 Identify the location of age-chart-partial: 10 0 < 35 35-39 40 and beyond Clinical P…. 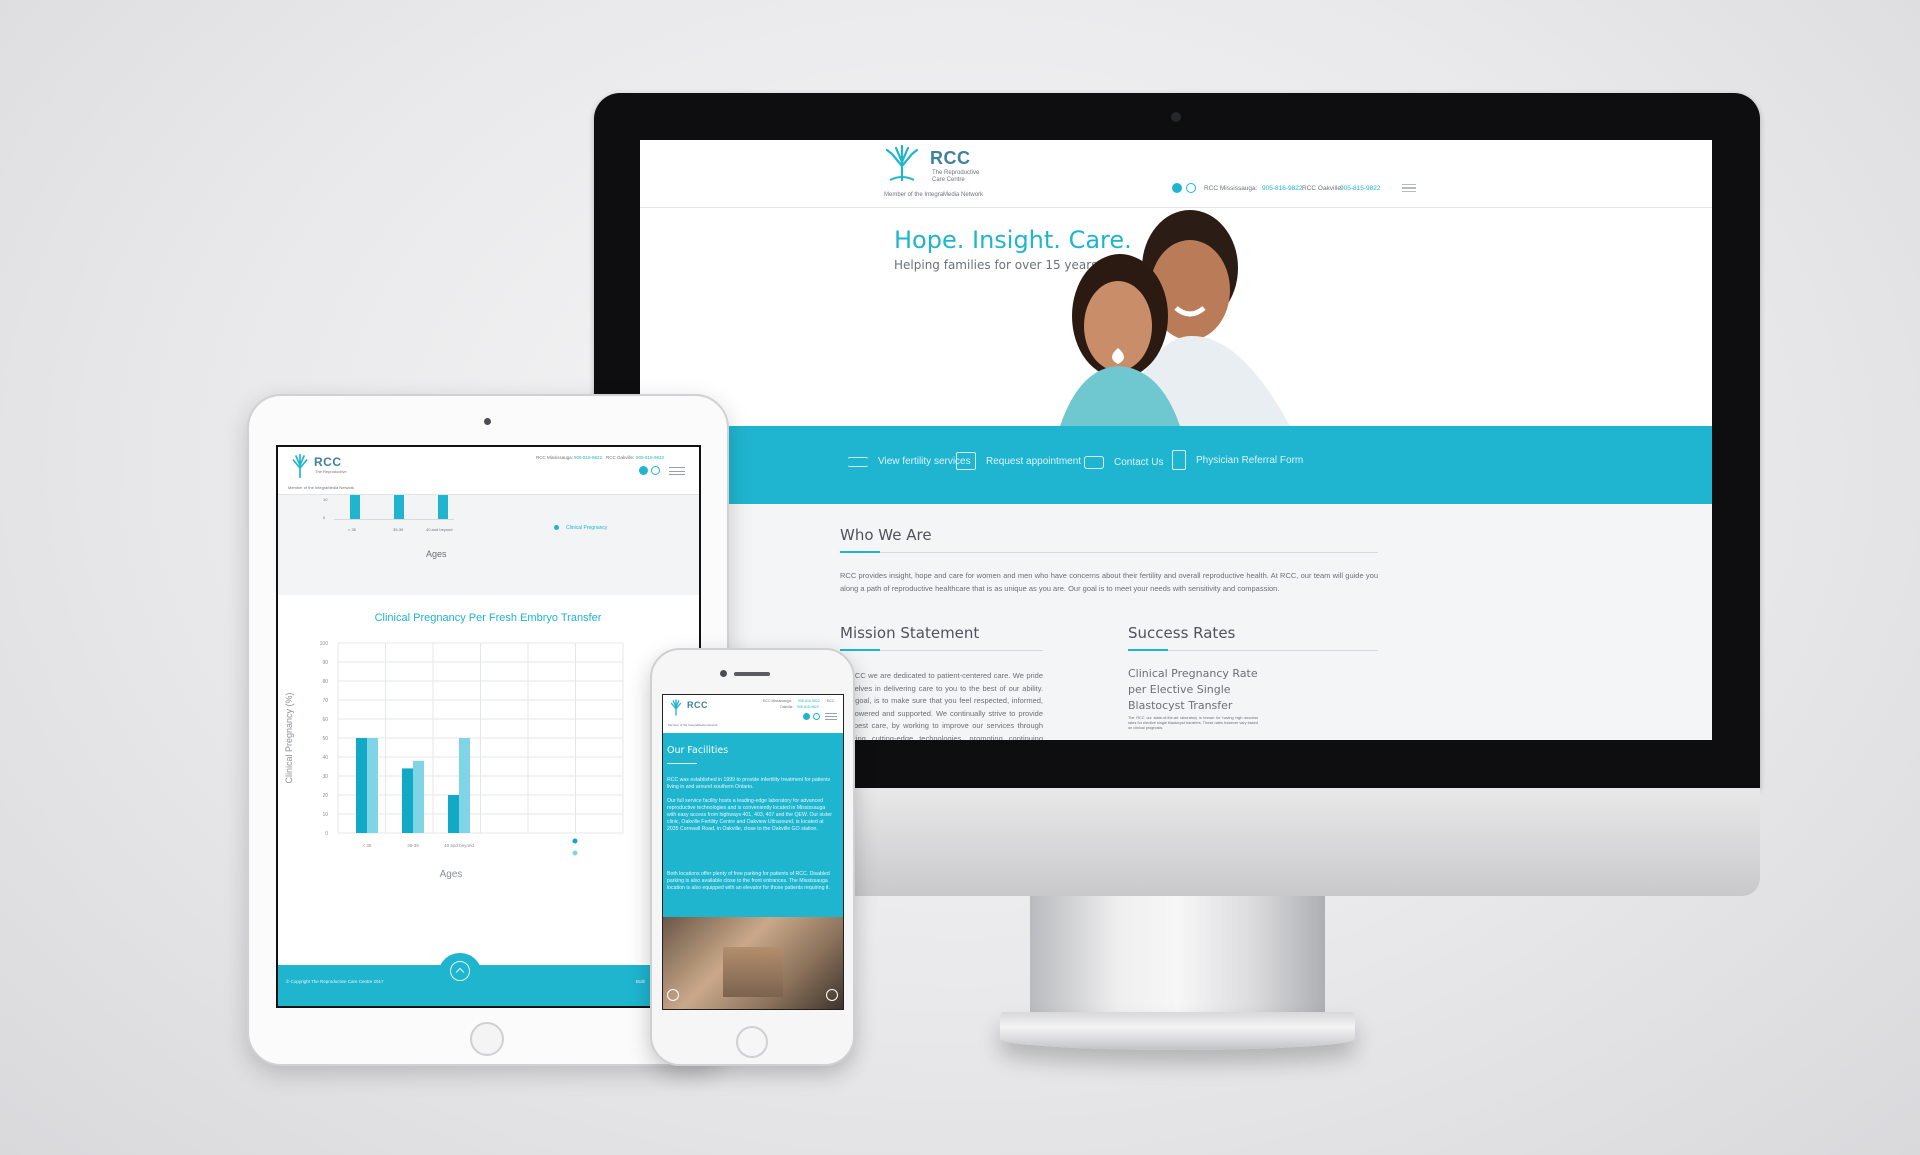
(488, 545).